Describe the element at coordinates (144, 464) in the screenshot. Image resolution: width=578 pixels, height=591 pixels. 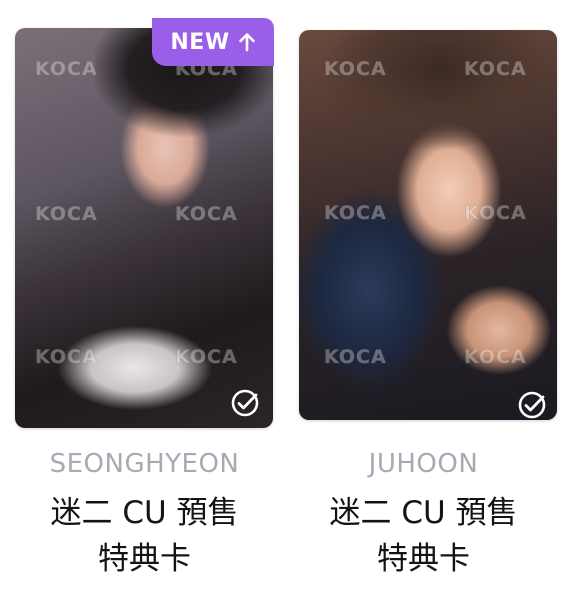
I see `member-name: SEONGHYEON` at that location.